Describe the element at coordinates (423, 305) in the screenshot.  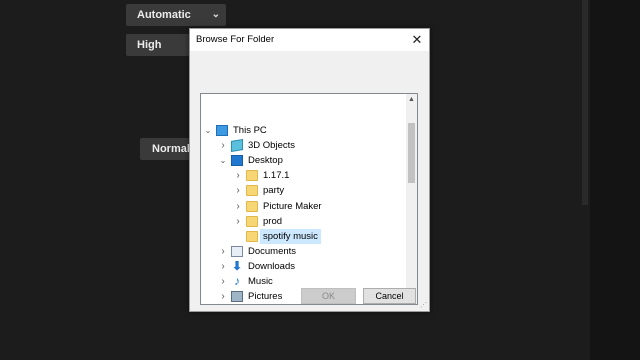
I see `resize-grip-icon: ⋰` at that location.